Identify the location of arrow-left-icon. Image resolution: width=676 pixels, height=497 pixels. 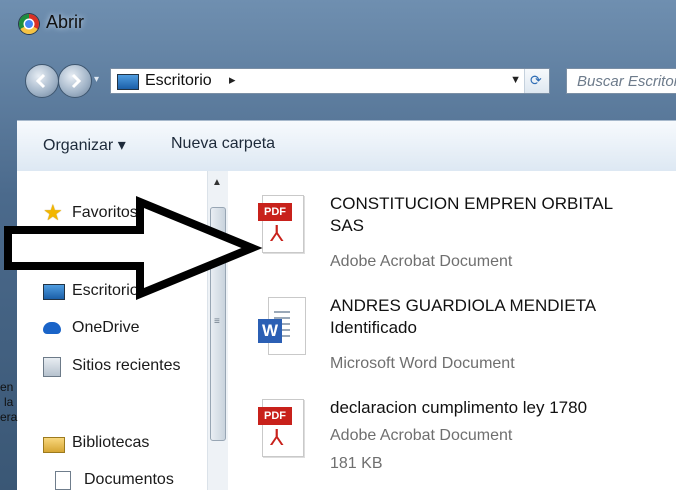
(40, 81).